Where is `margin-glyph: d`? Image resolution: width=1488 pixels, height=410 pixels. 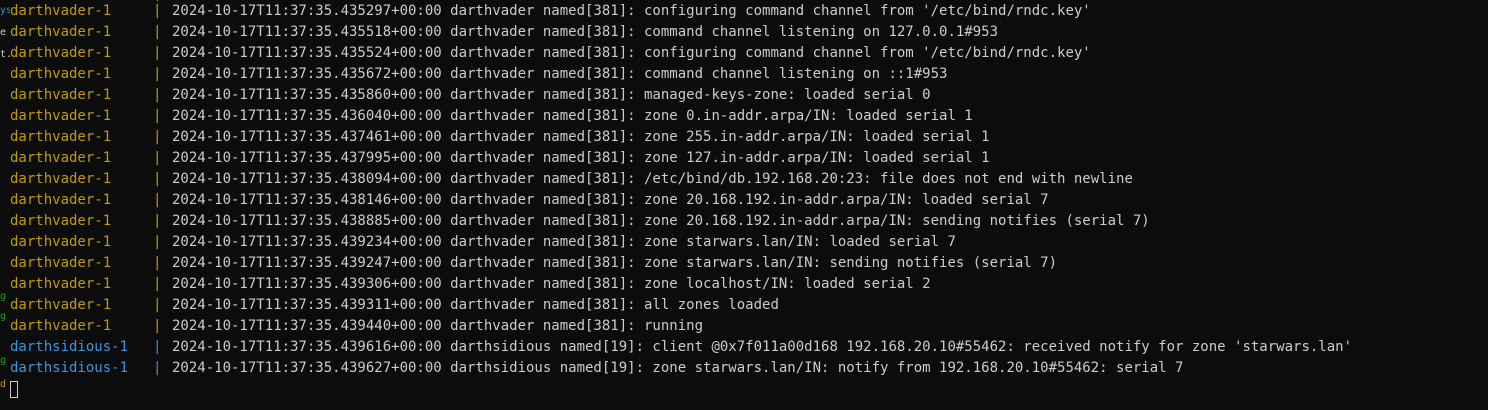 margin-glyph: d is located at coordinates (3, 384).